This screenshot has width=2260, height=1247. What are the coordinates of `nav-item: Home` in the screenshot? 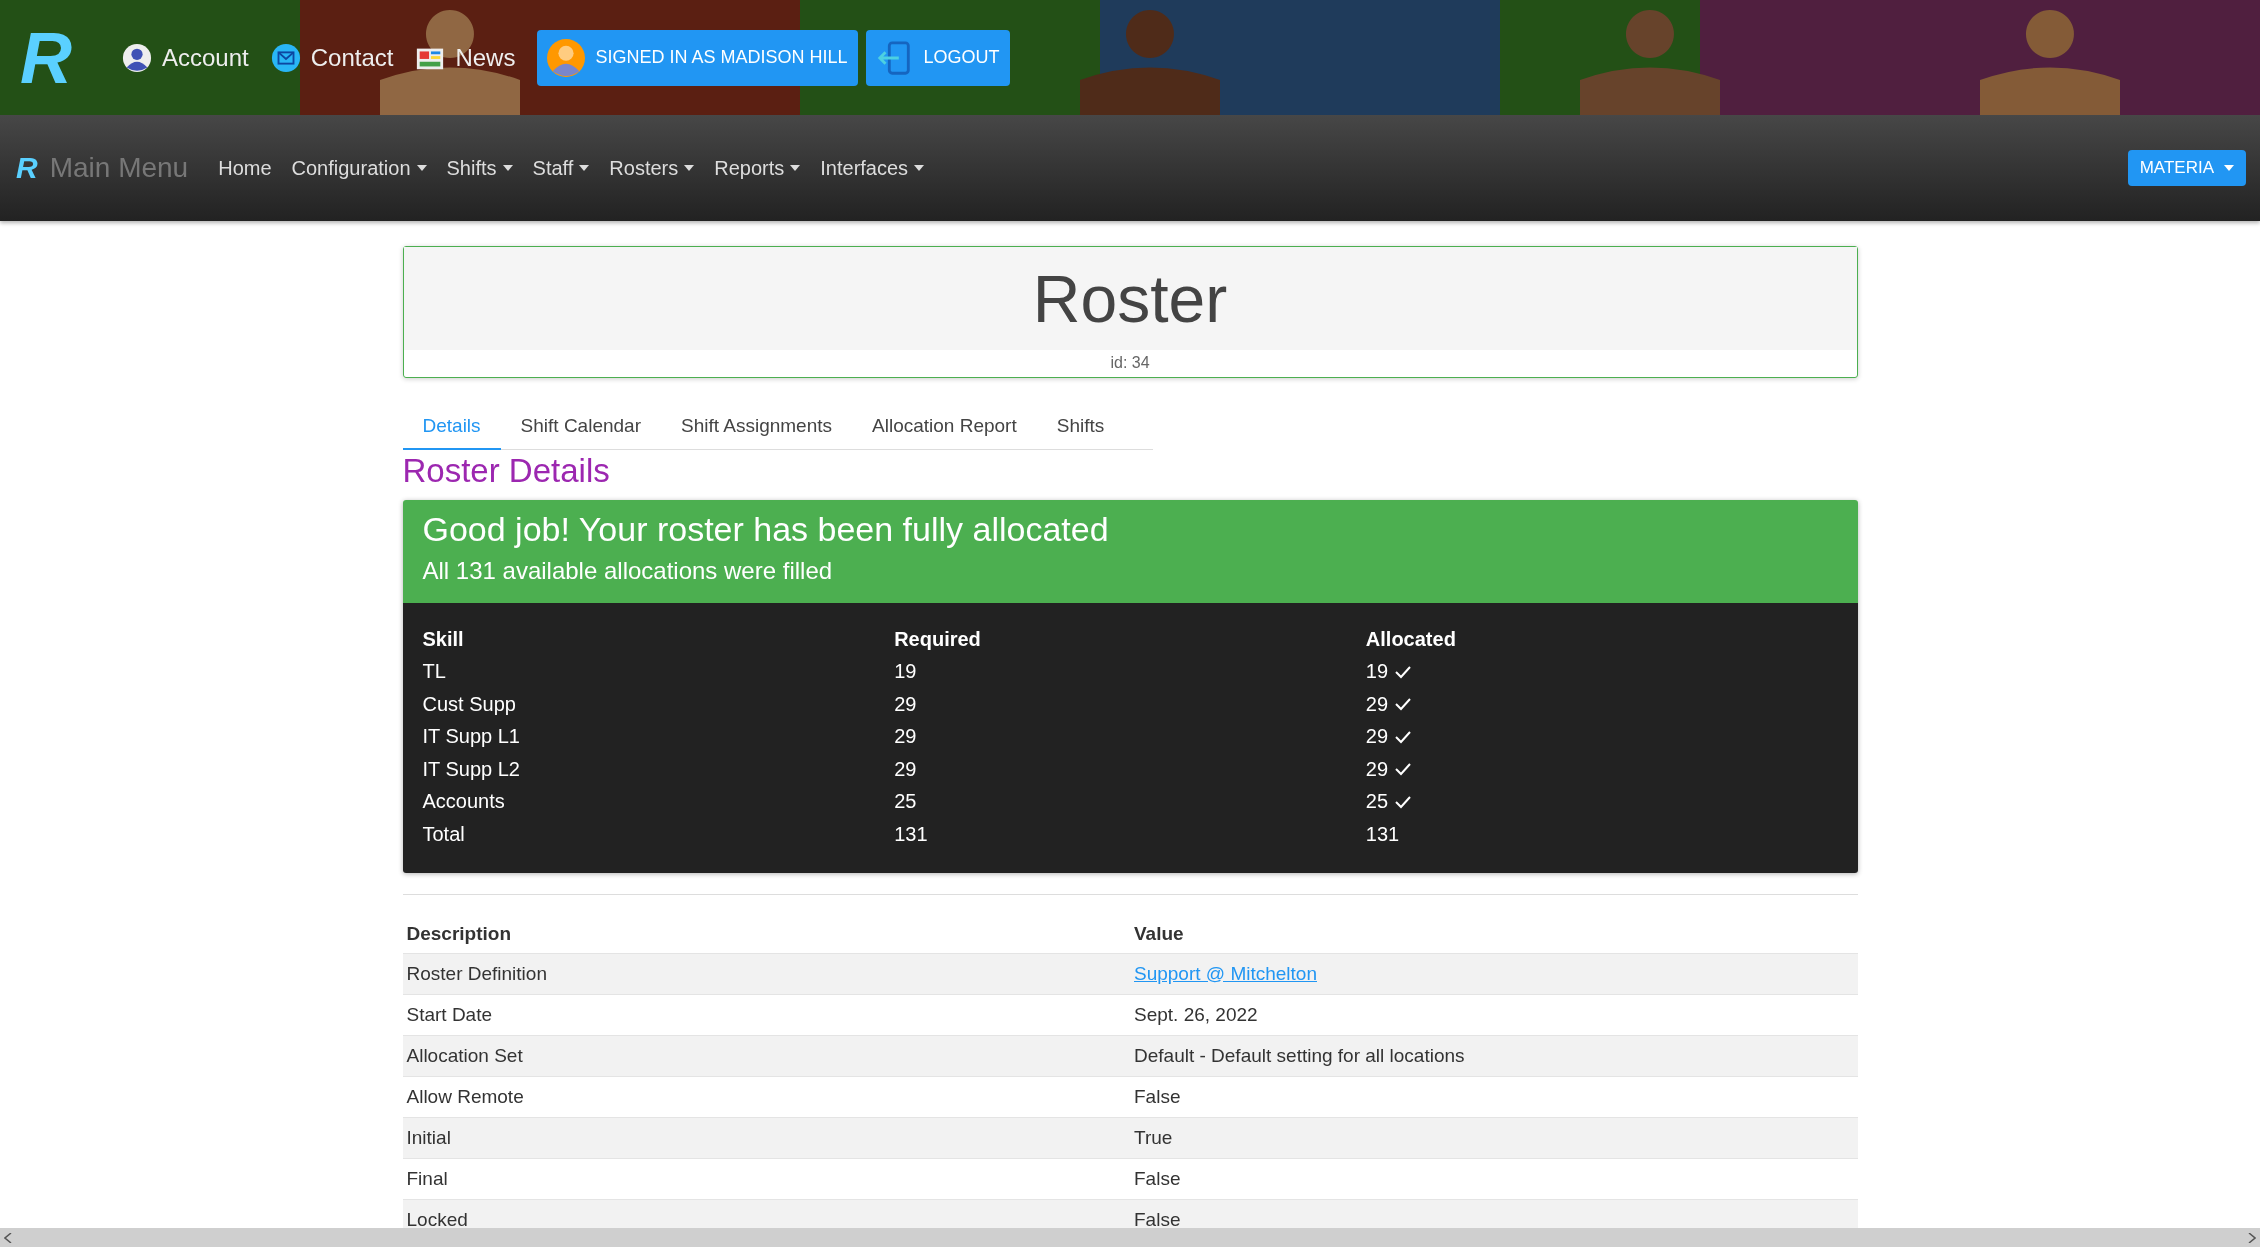 It's located at (245, 168).